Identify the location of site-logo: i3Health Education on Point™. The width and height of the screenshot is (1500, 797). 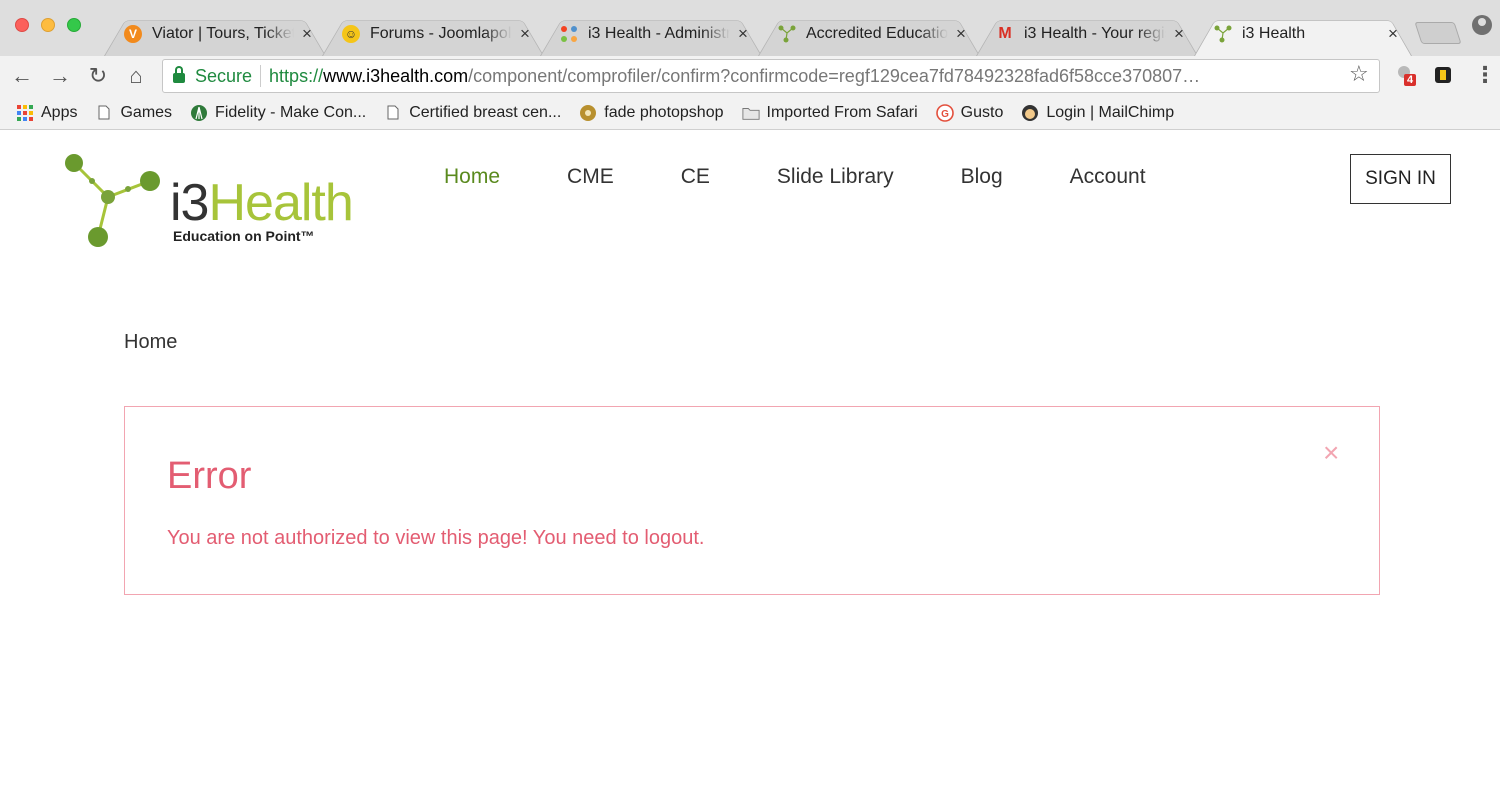
(217, 201).